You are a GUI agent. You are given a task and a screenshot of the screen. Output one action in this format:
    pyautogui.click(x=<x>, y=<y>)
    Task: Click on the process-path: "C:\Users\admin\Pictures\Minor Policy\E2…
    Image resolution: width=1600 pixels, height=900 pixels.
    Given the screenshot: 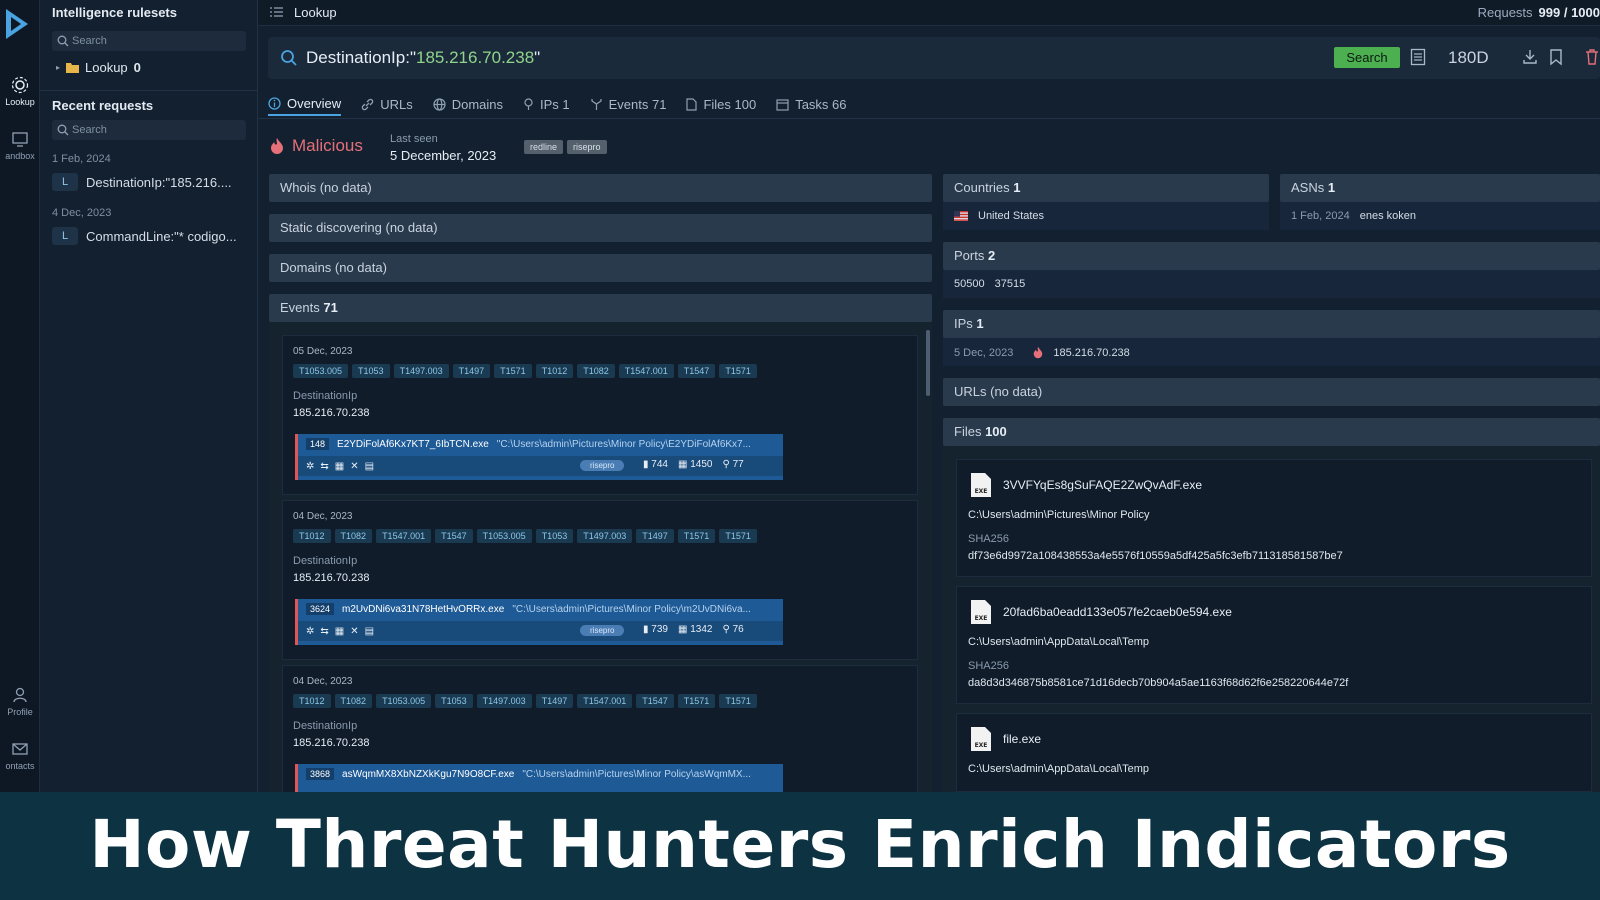 What is the action you would take?
    pyautogui.click(x=623, y=444)
    